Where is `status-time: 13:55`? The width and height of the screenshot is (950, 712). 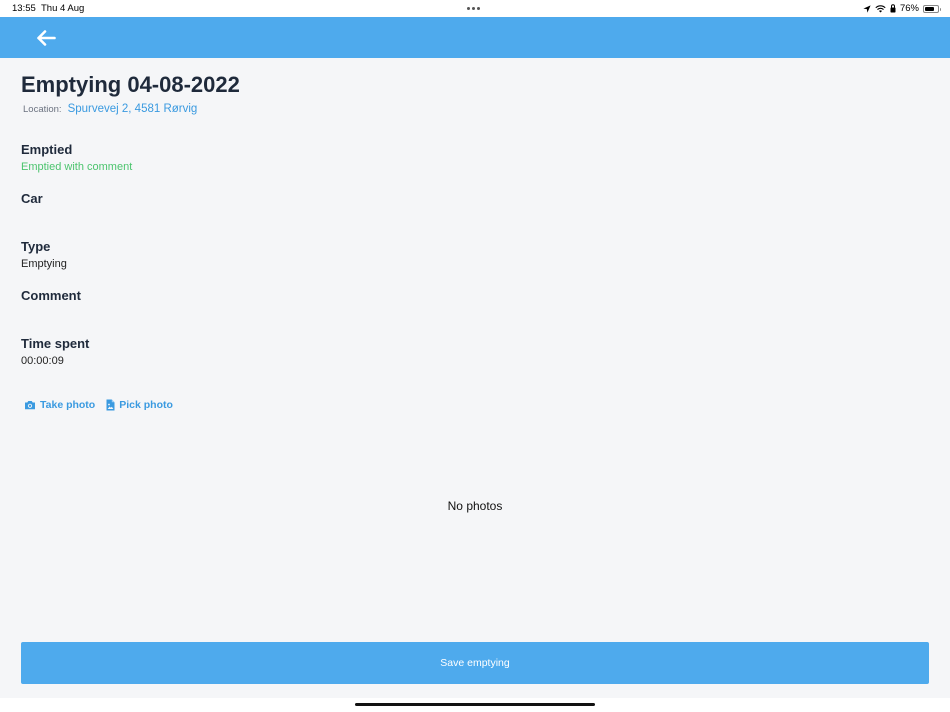
status-time: 13:55 is located at coordinates (24, 8).